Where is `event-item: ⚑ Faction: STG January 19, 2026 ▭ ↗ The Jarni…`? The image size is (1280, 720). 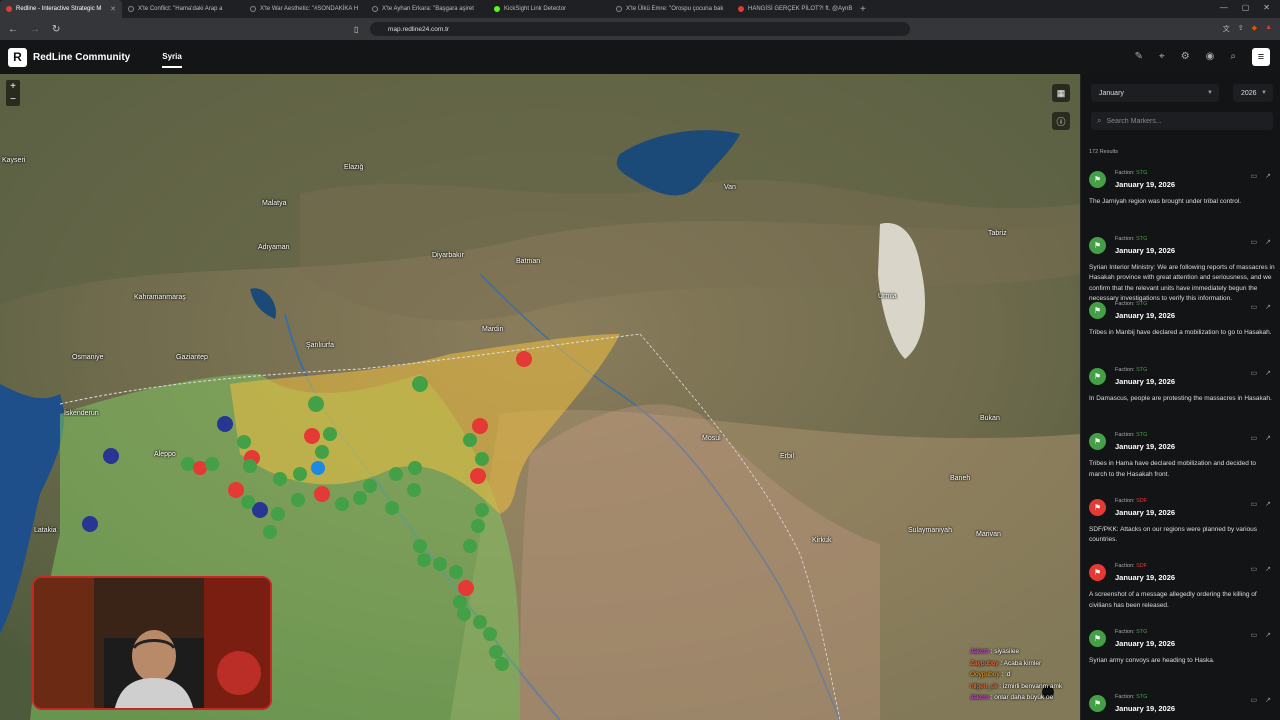 event-item: ⚑ Faction: STG January 19, 2026 ▭ ↗ The Jarni… is located at coordinates (1180, 199).